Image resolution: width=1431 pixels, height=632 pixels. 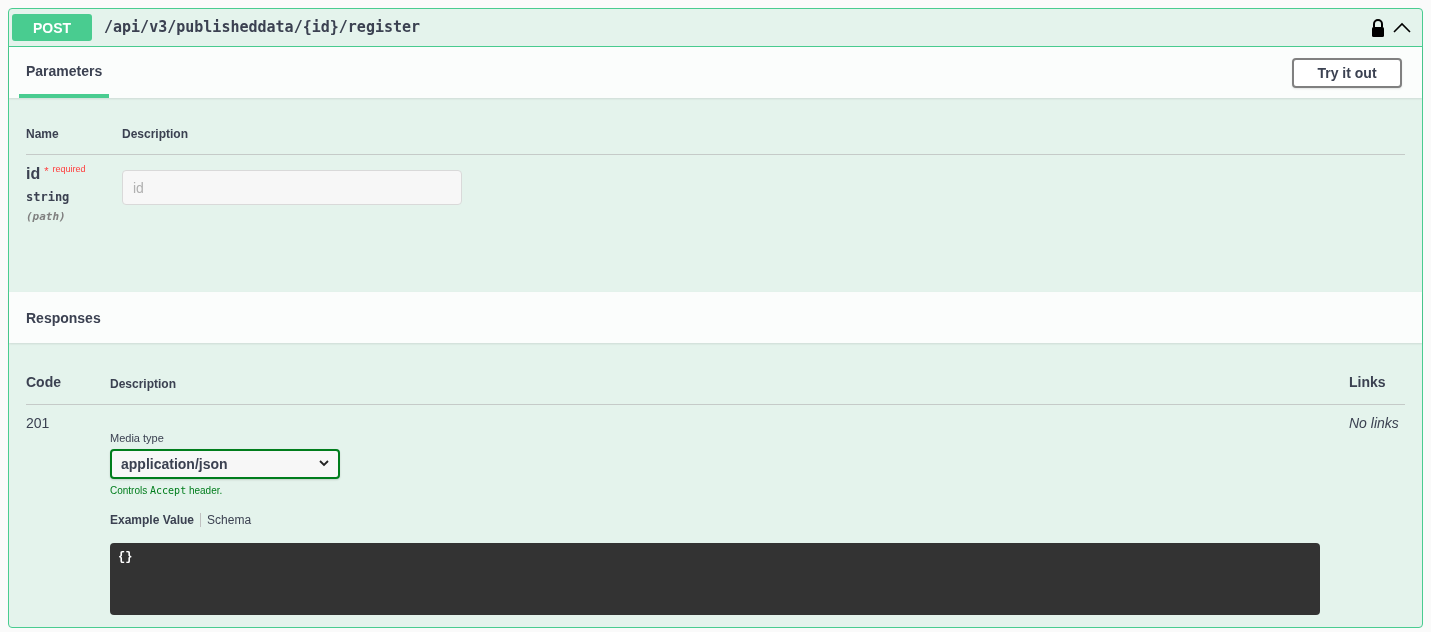 What do you see at coordinates (46, 171) in the screenshot?
I see `required-asterisk: *` at bounding box center [46, 171].